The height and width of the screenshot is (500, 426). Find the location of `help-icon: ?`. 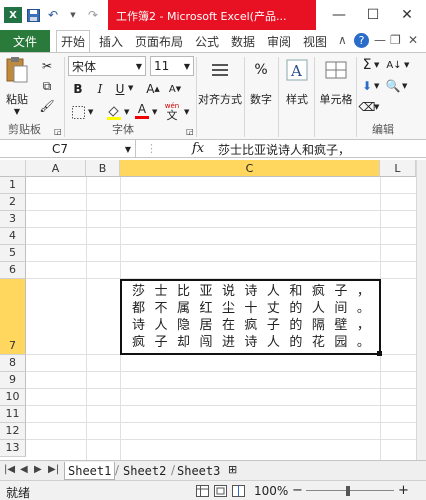

help-icon: ? is located at coordinates (361, 40).